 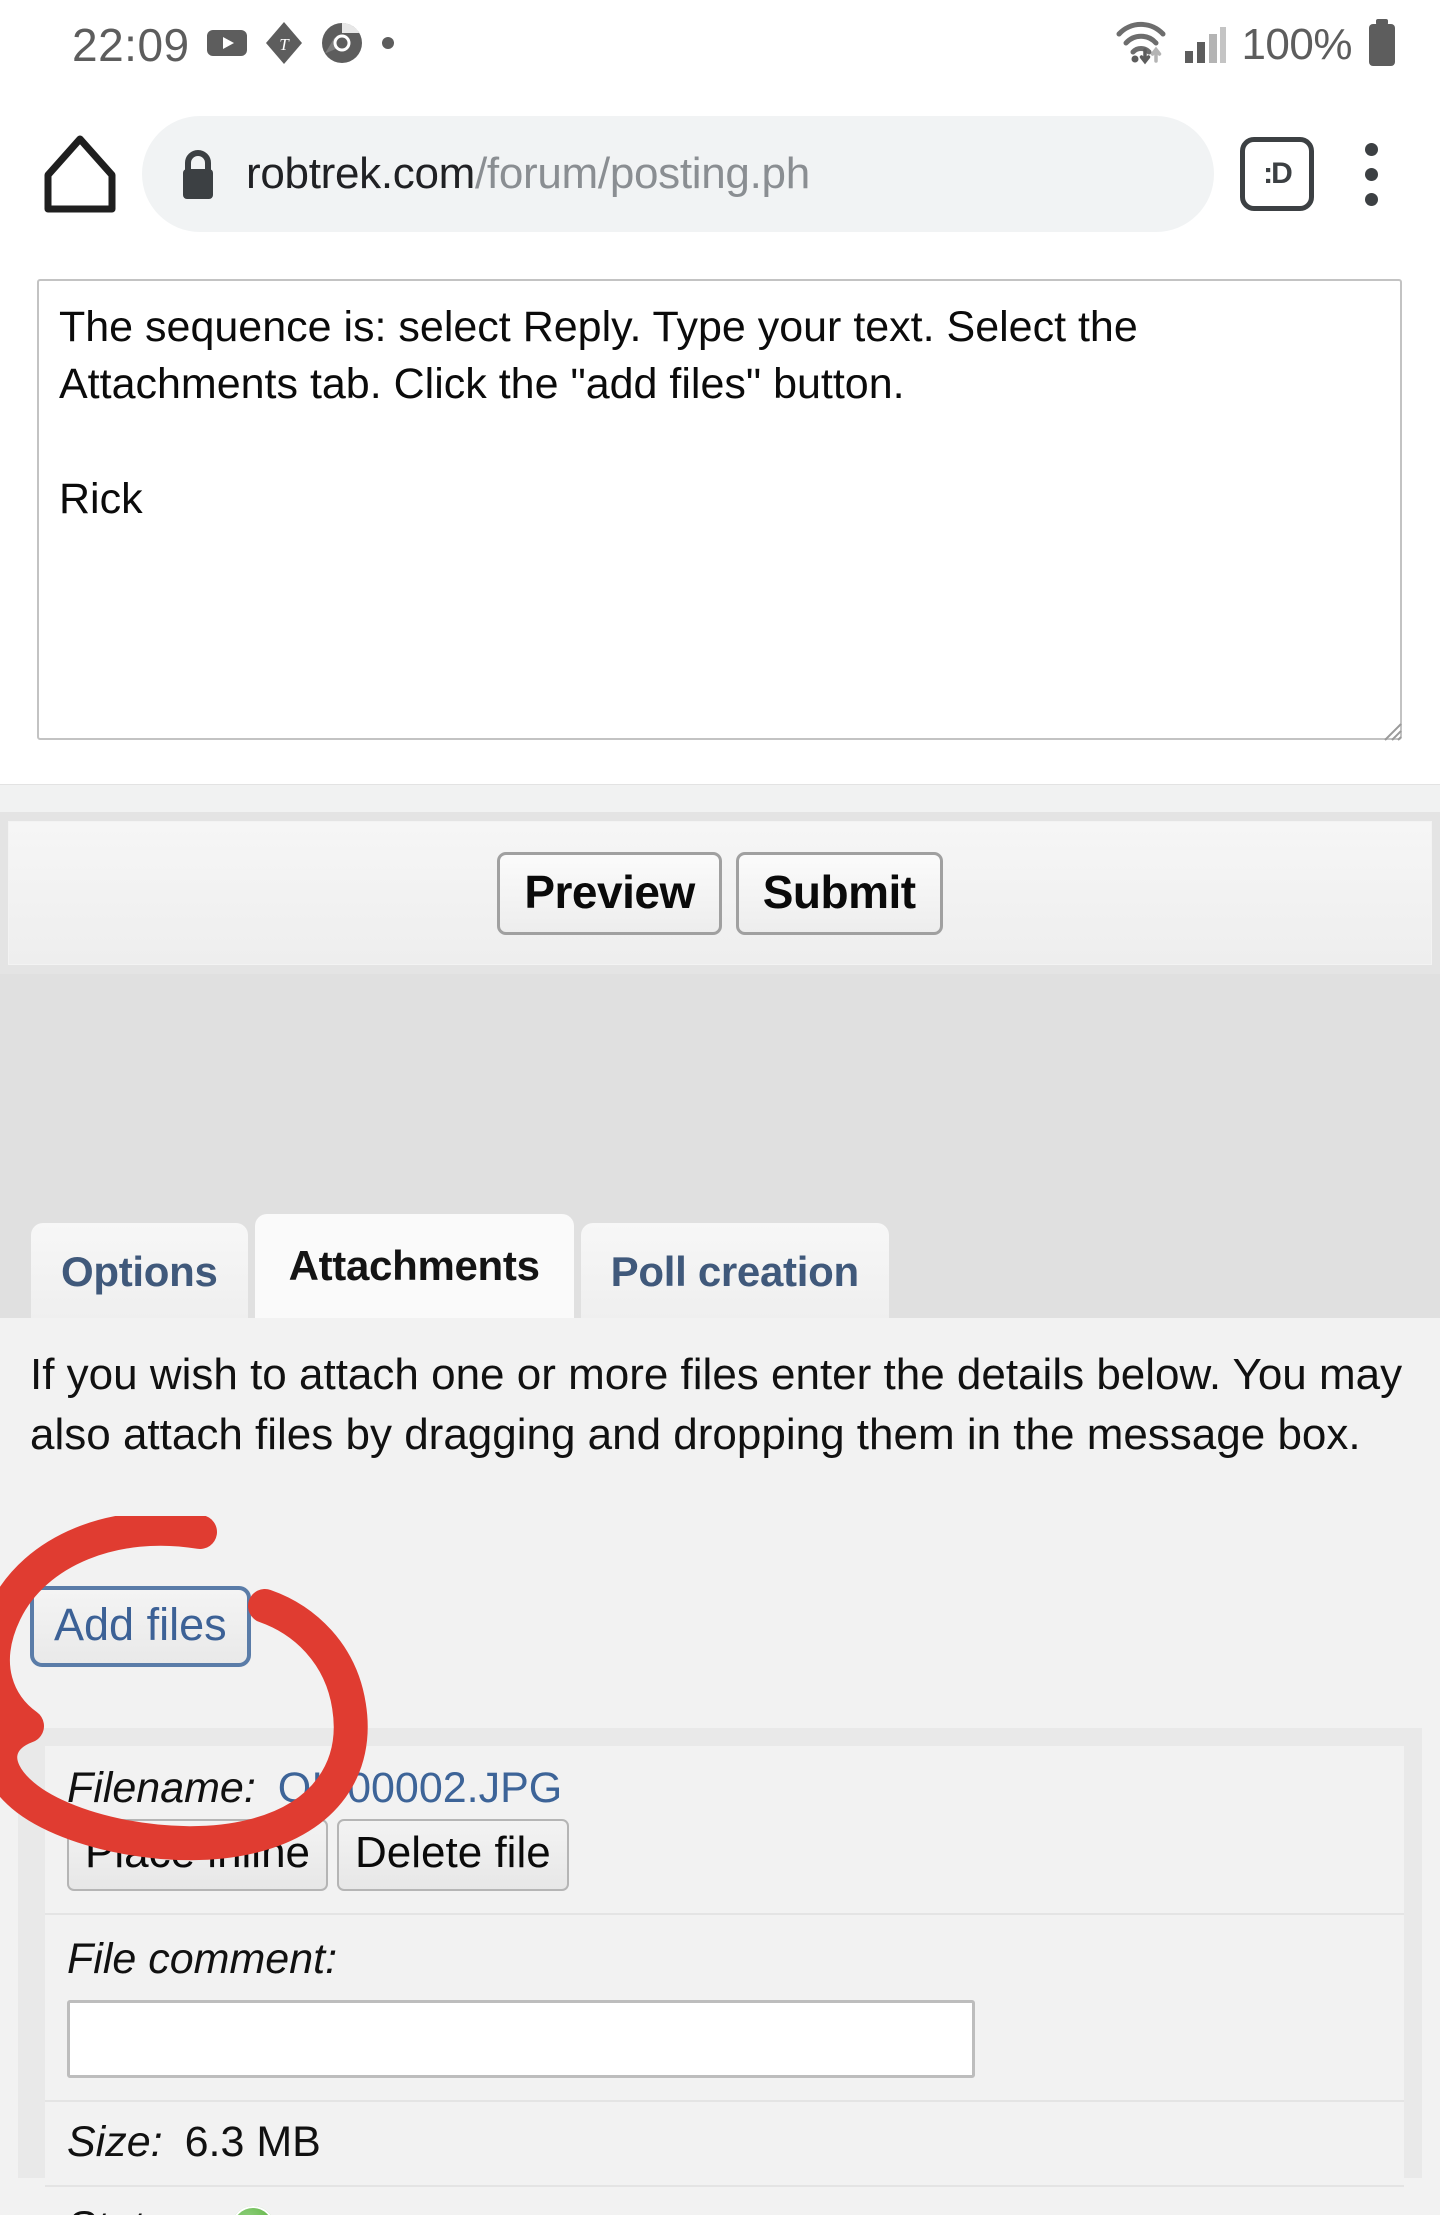 I want to click on home-button, so click(x=80, y=174).